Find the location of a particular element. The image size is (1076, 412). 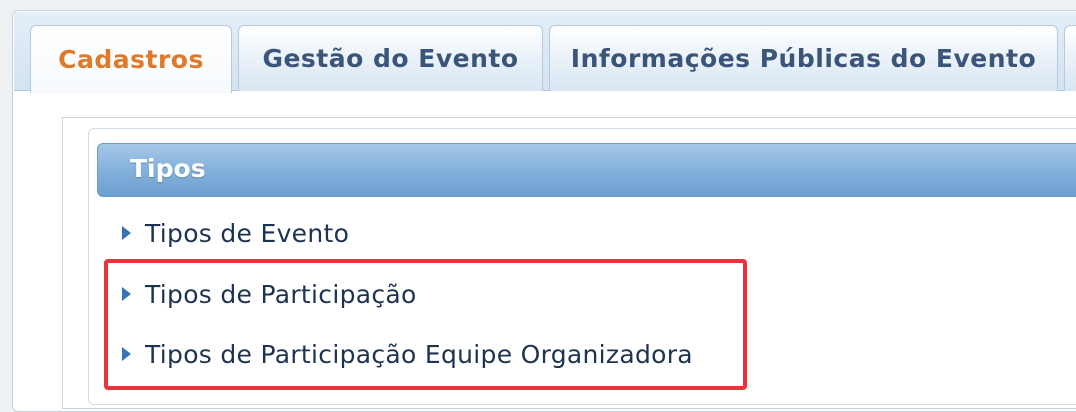

caret-right-icon is located at coordinates (126, 233).